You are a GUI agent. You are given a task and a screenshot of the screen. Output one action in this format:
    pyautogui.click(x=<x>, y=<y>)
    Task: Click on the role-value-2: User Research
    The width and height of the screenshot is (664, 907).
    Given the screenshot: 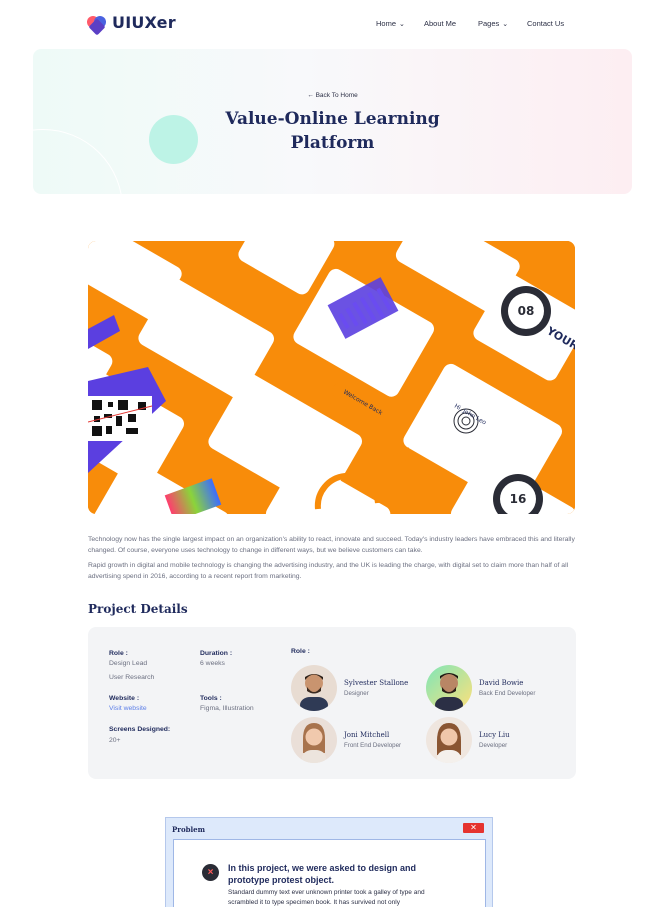 What is the action you would take?
    pyautogui.click(x=132, y=677)
    